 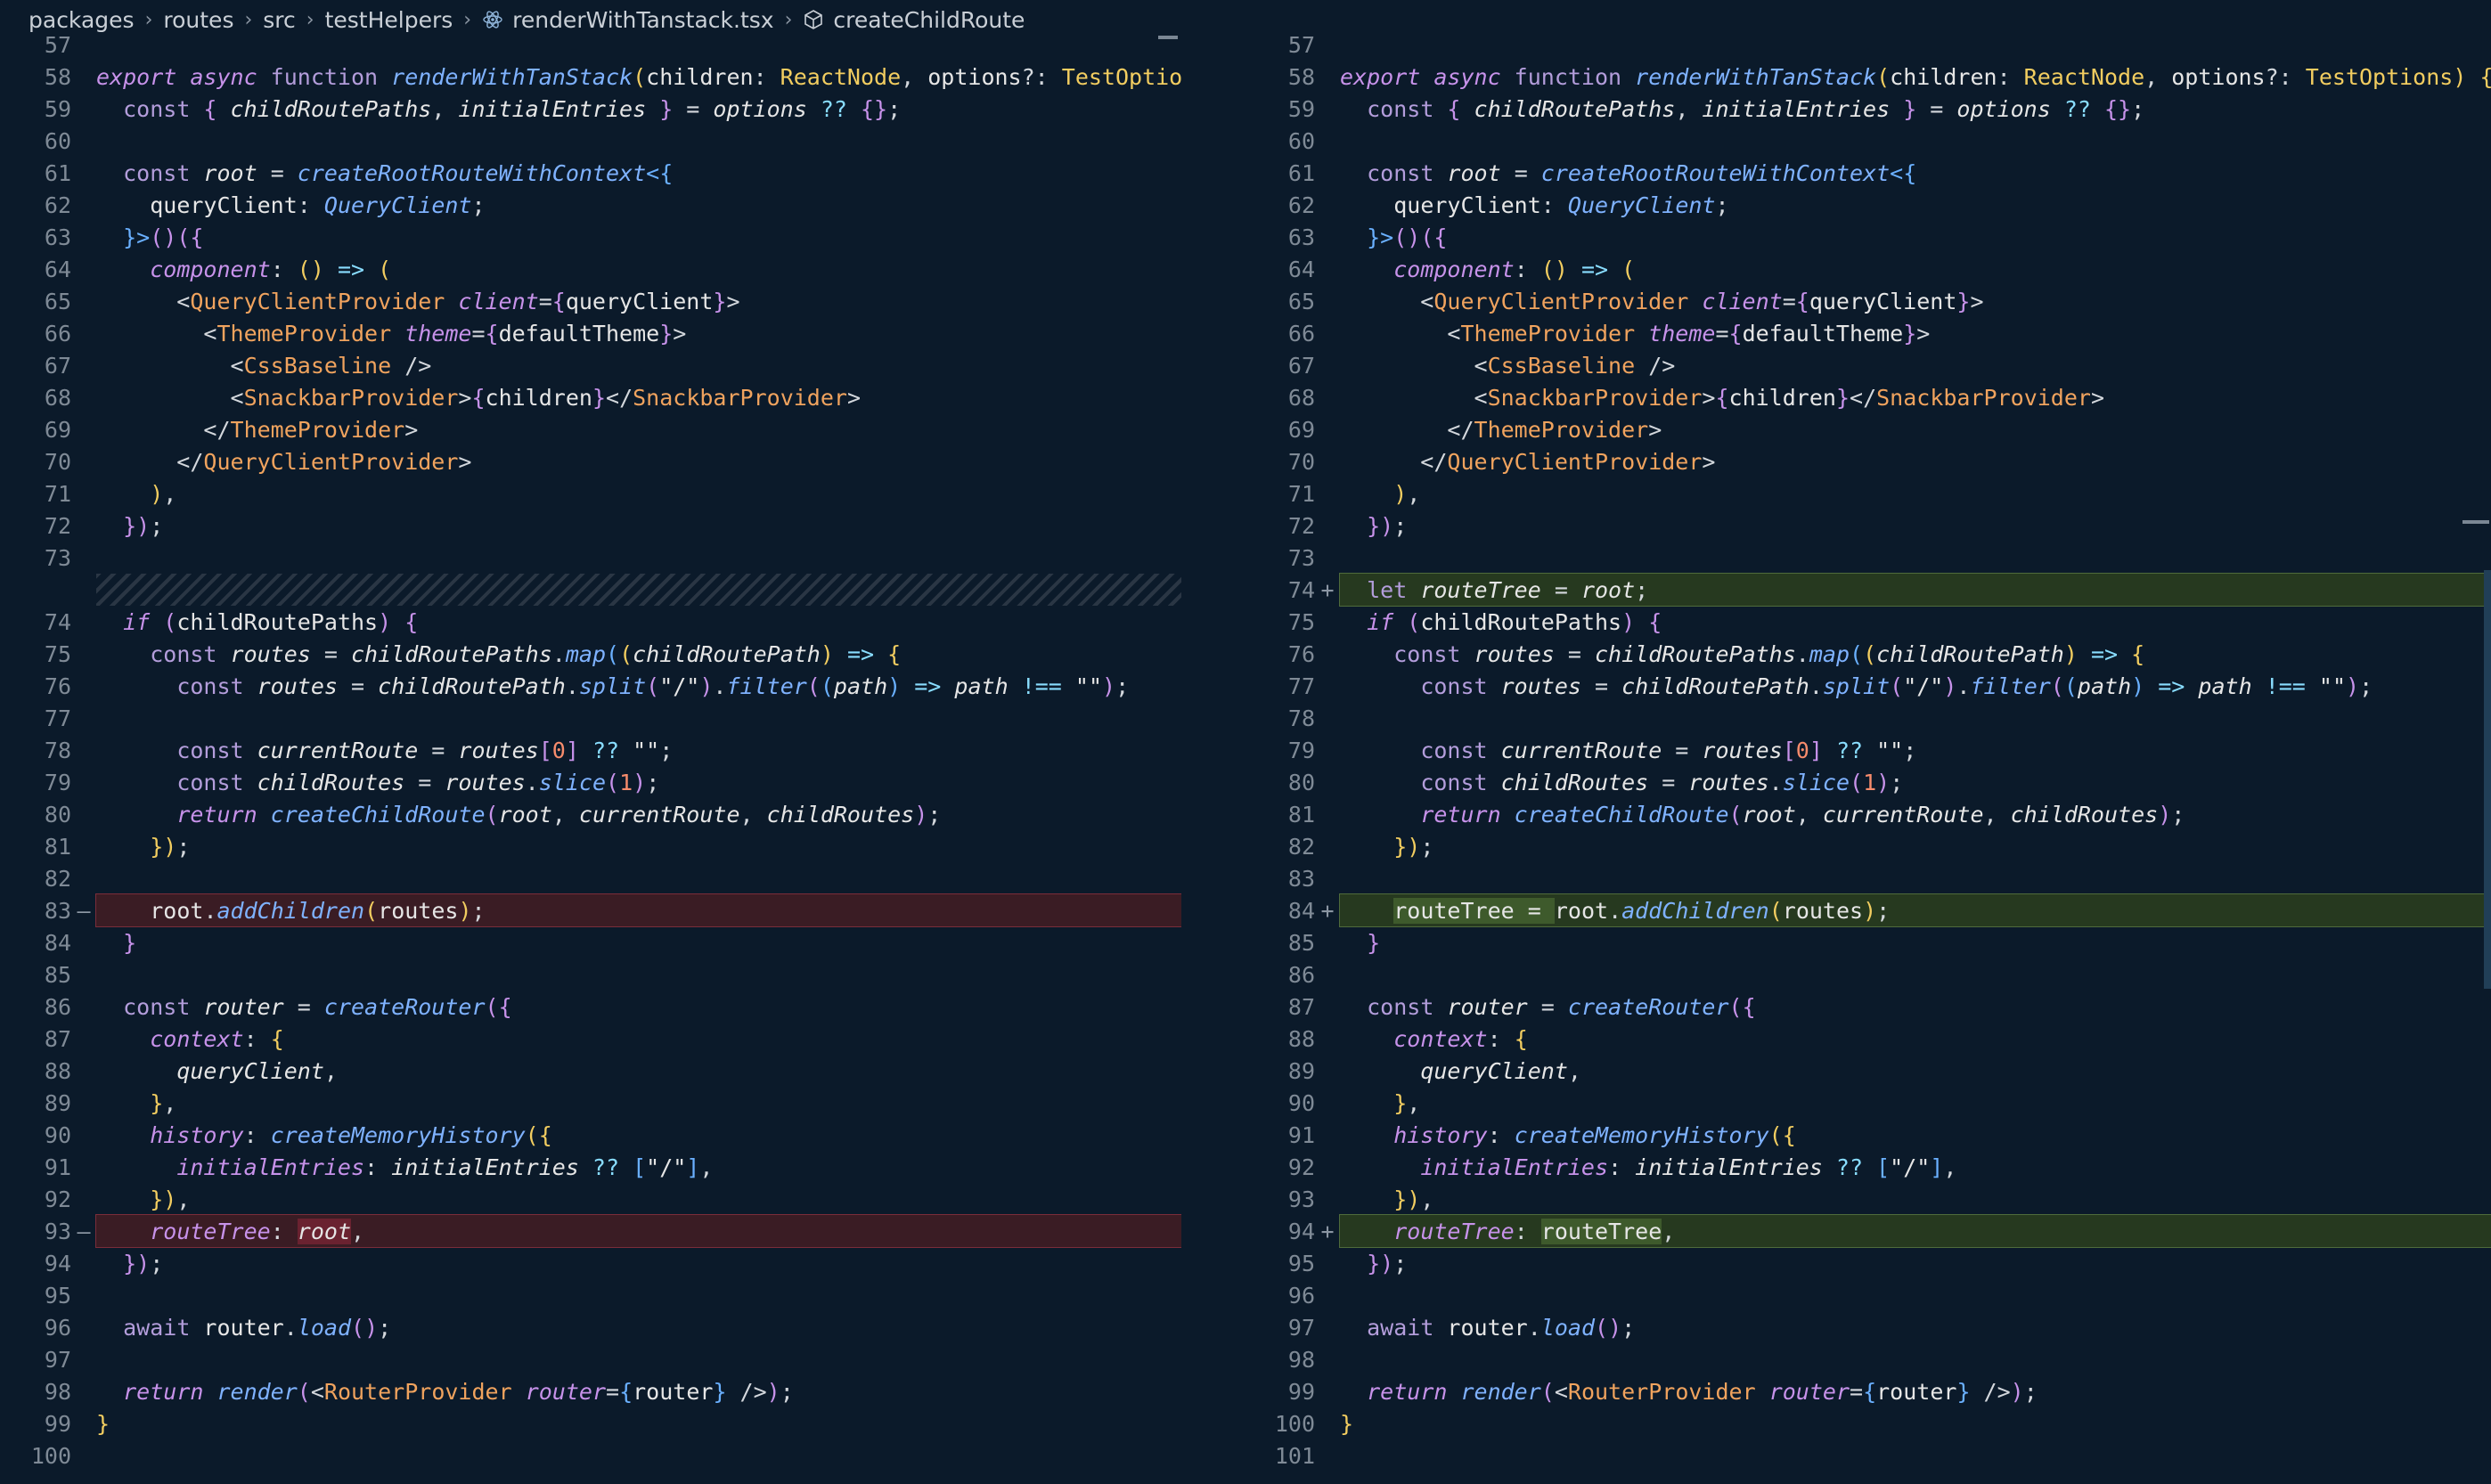 What do you see at coordinates (1867, 1231) in the screenshot?
I see `diff-line-added: 94 + routeTree: routeTree,` at bounding box center [1867, 1231].